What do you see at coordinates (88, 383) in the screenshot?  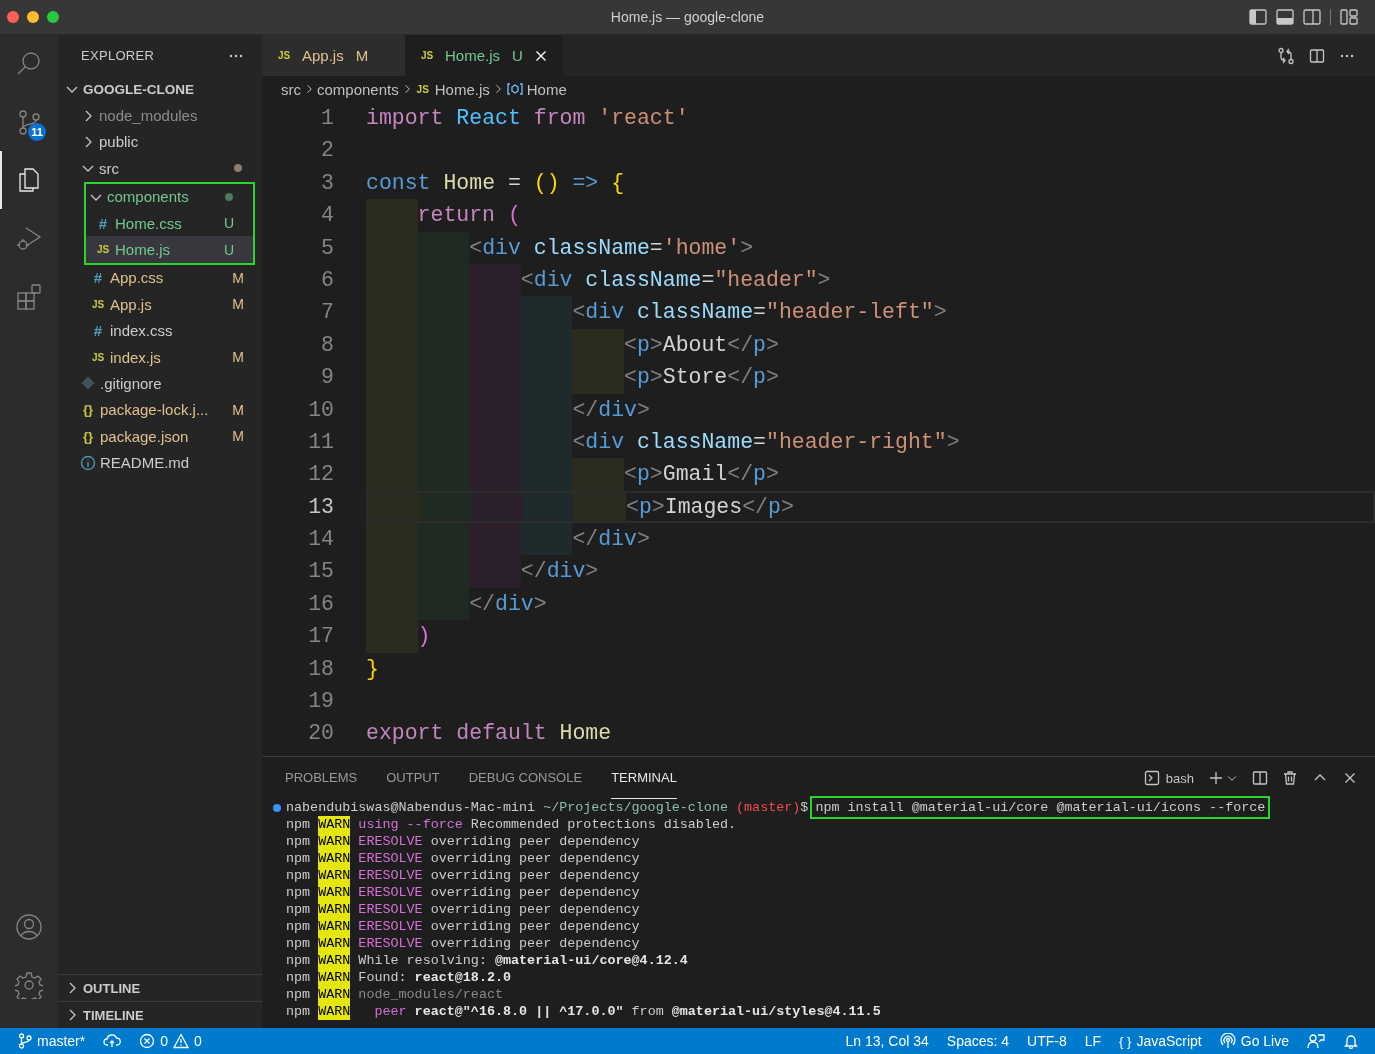 I see `diamond-icon` at bounding box center [88, 383].